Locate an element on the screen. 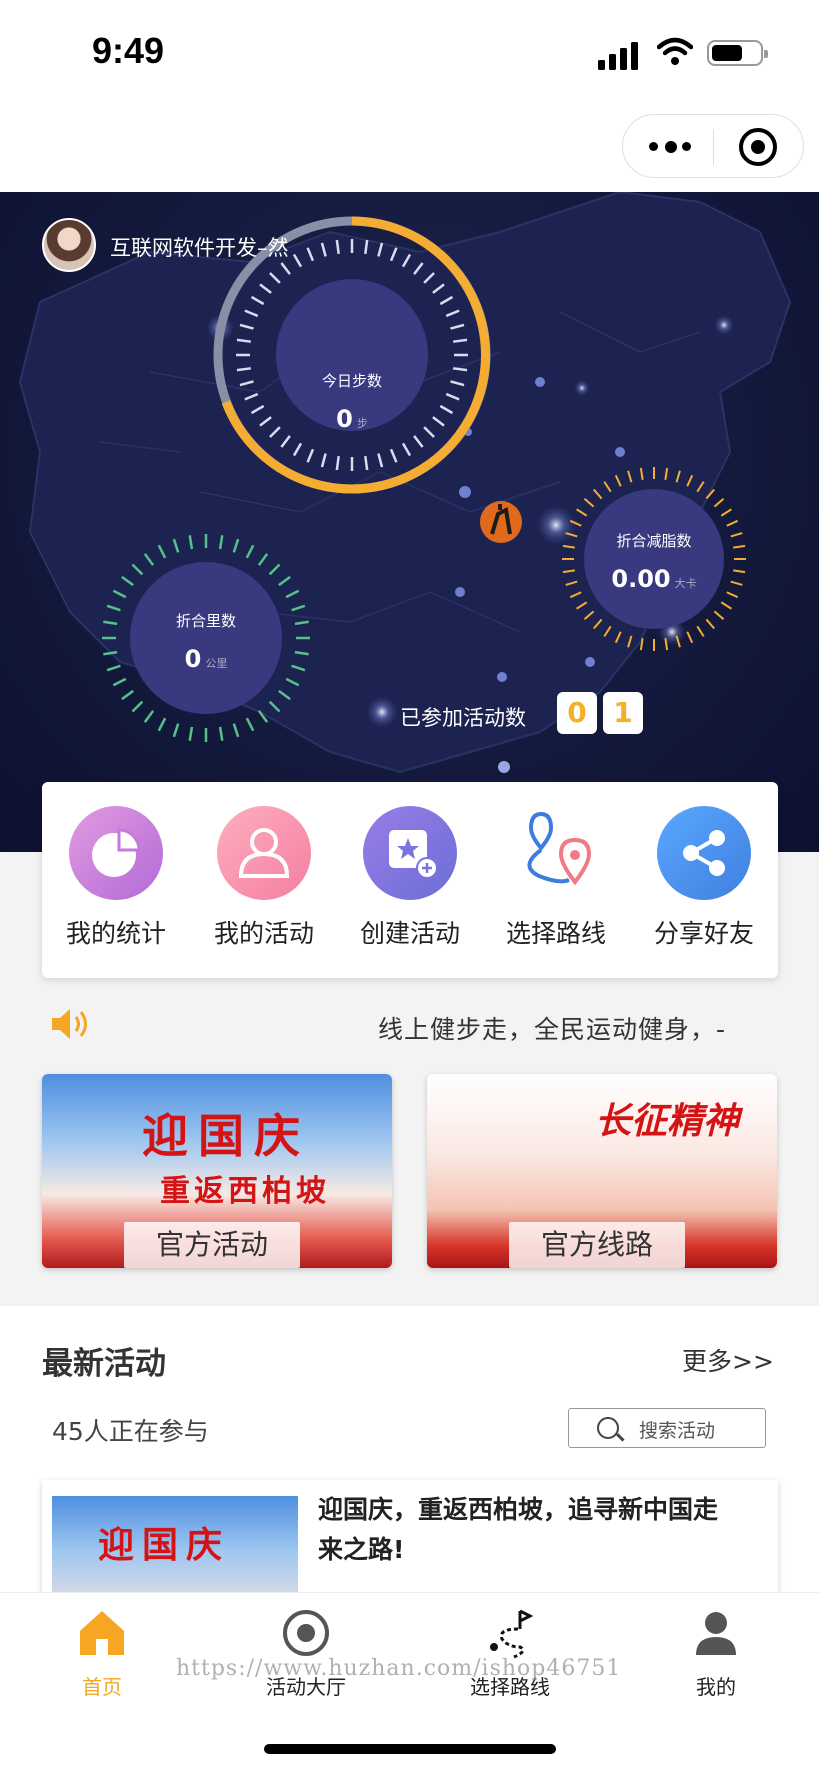 This screenshot has height=1772, width=819. create-star-icon is located at coordinates (410, 853).